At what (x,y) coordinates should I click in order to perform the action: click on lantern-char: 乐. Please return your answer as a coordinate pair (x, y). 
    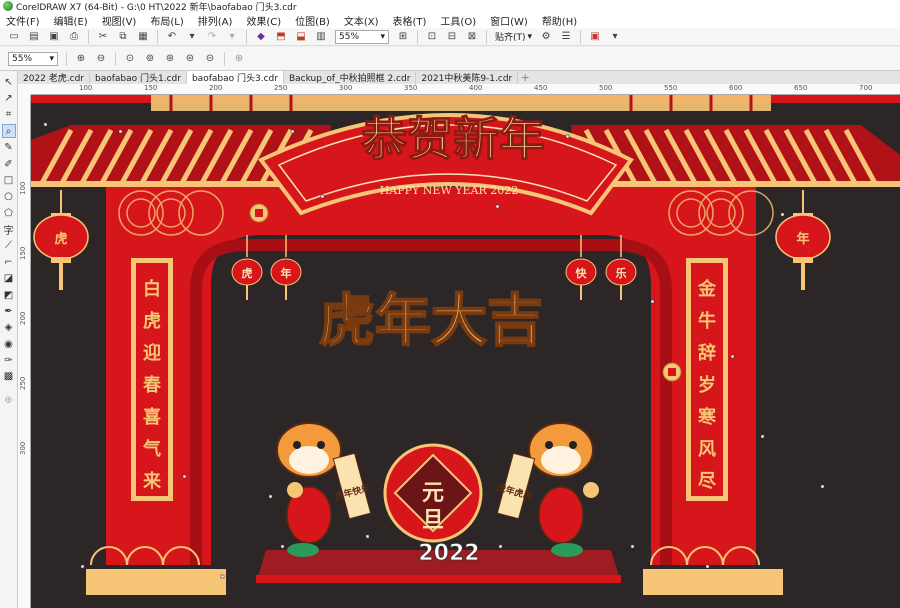
    Looking at the image, I should click on (621, 273).